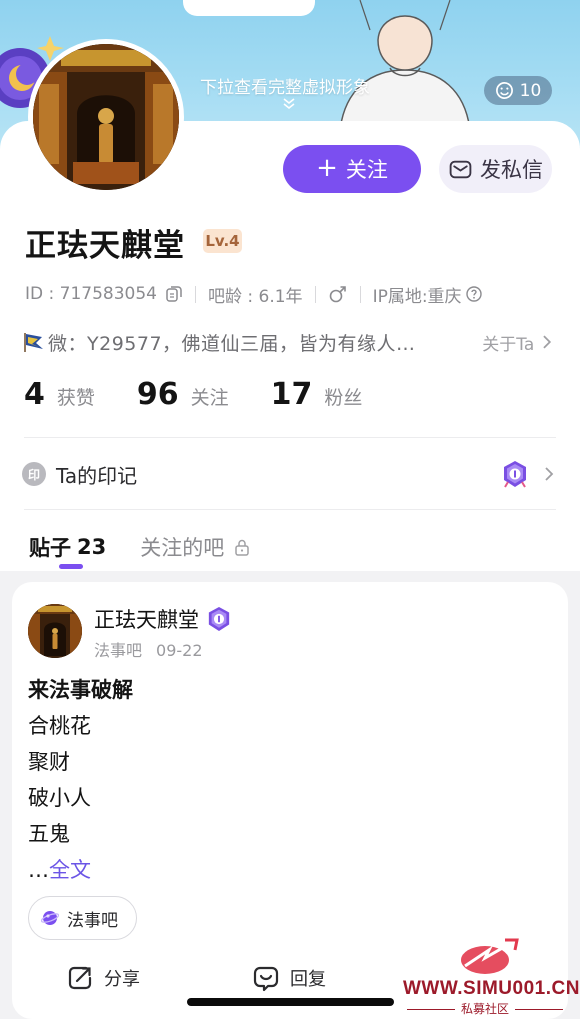 The width and height of the screenshot is (580, 1019). I want to click on watermark-url: WWW.SIMU001.CN, so click(491, 988).